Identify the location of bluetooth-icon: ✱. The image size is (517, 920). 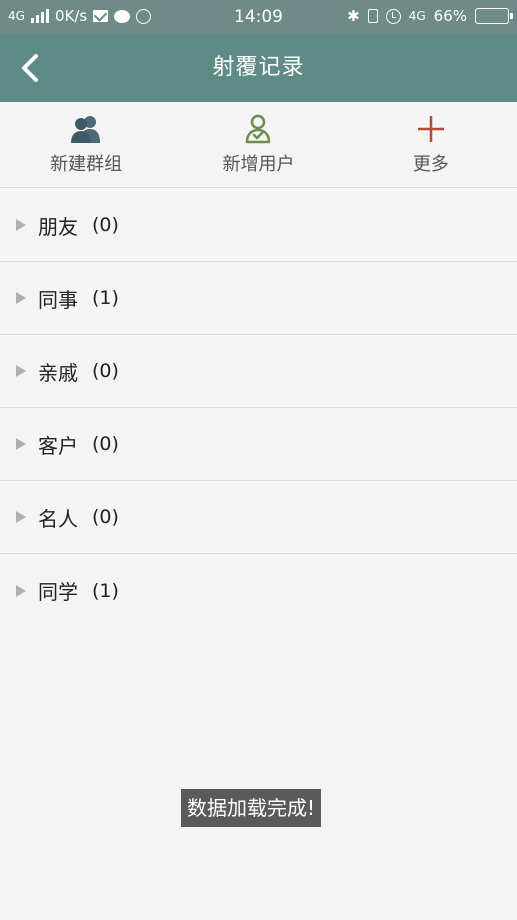
(353, 16).